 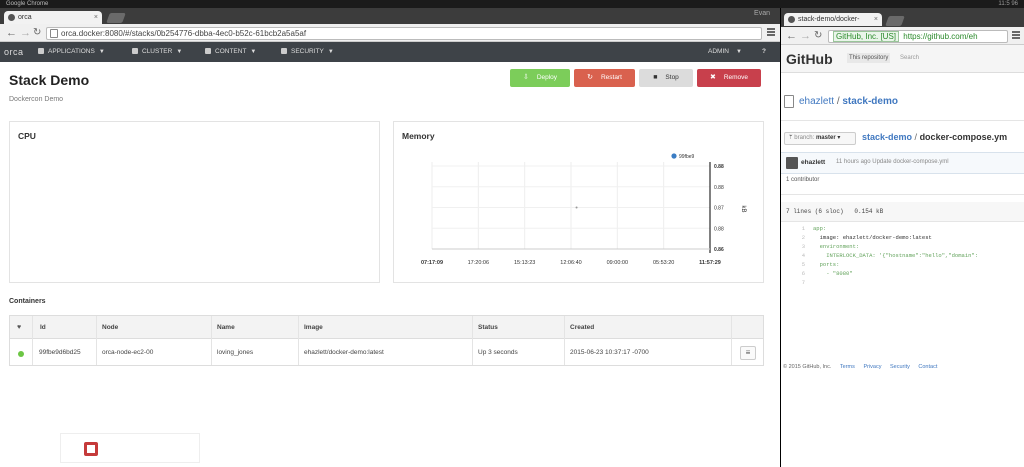 What do you see at coordinates (284, 51) in the screenshot?
I see `lock-icon` at bounding box center [284, 51].